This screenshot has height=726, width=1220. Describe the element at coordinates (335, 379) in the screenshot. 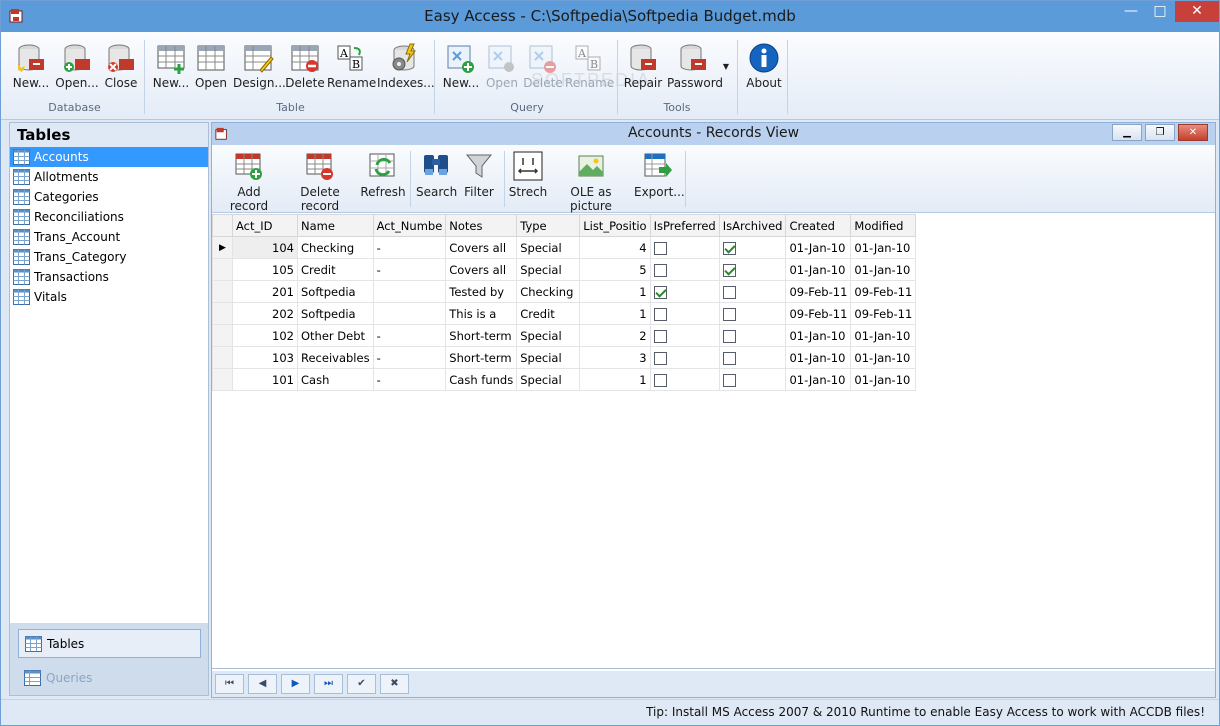

I see `cell-name: Cash` at that location.